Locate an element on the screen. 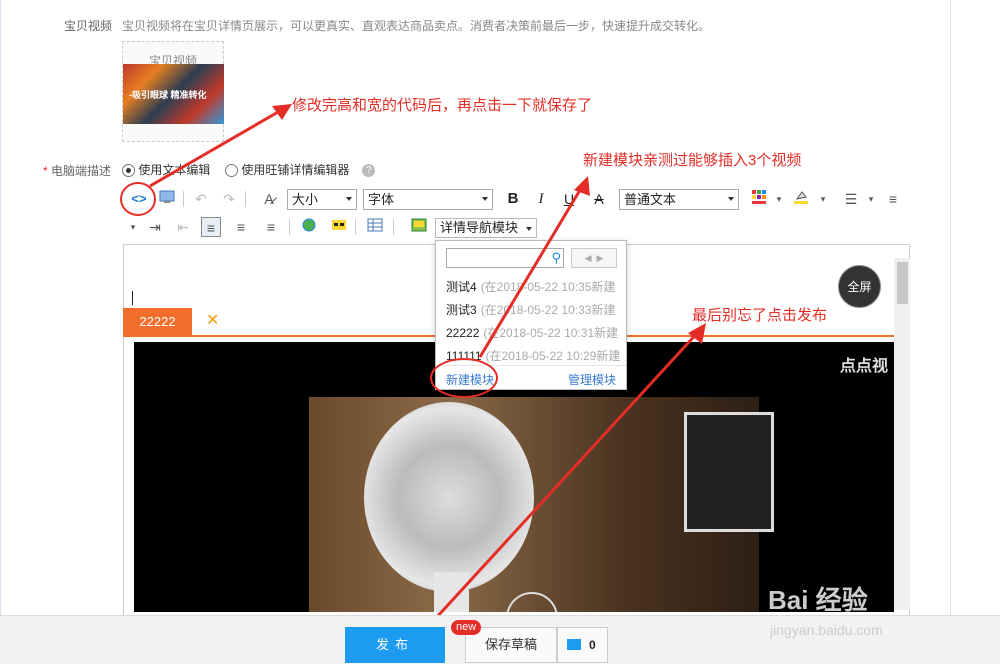 This screenshot has height=664, width=1000. envelope-icon is located at coordinates (574, 644).